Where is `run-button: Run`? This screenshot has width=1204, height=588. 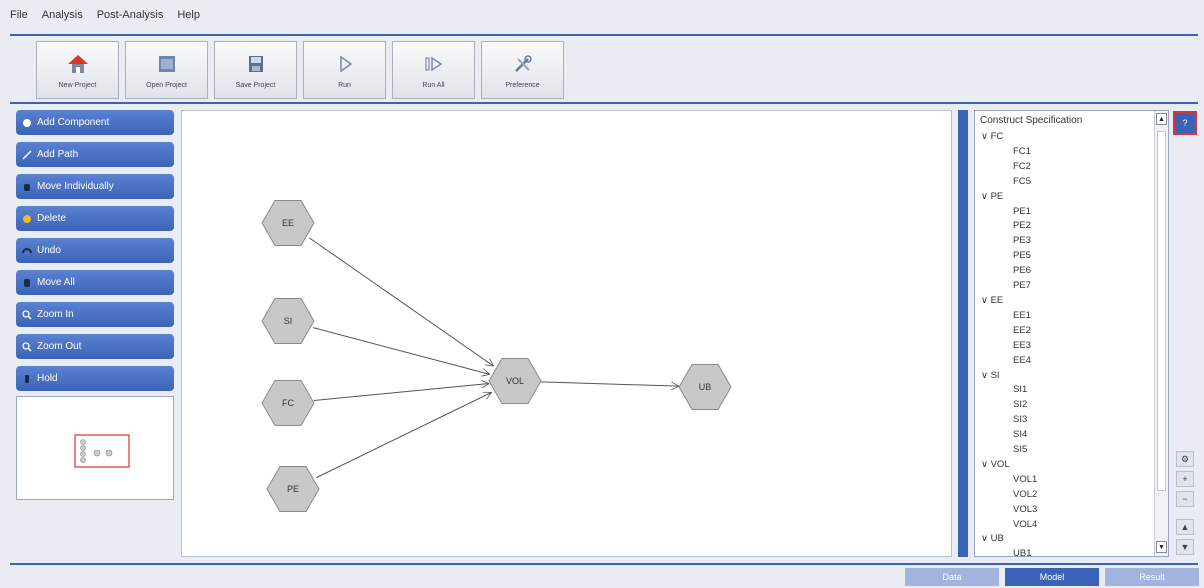 run-button: Run is located at coordinates (344, 70).